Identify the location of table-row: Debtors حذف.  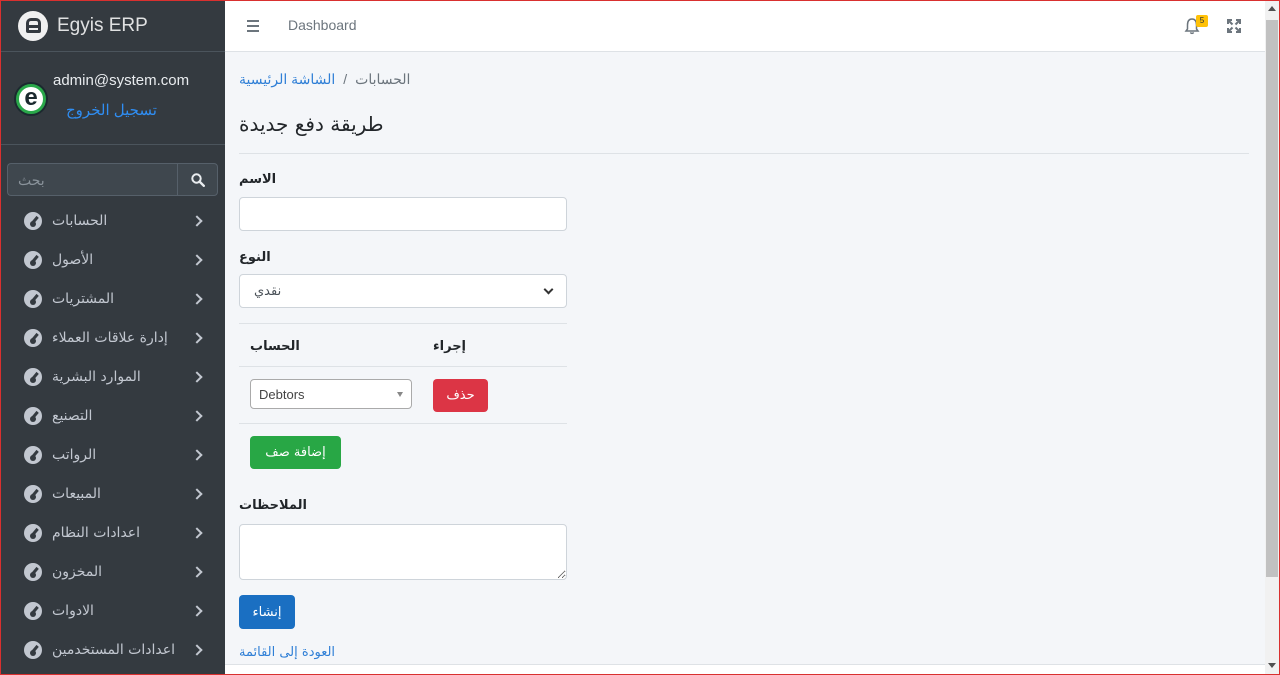
(403, 395).